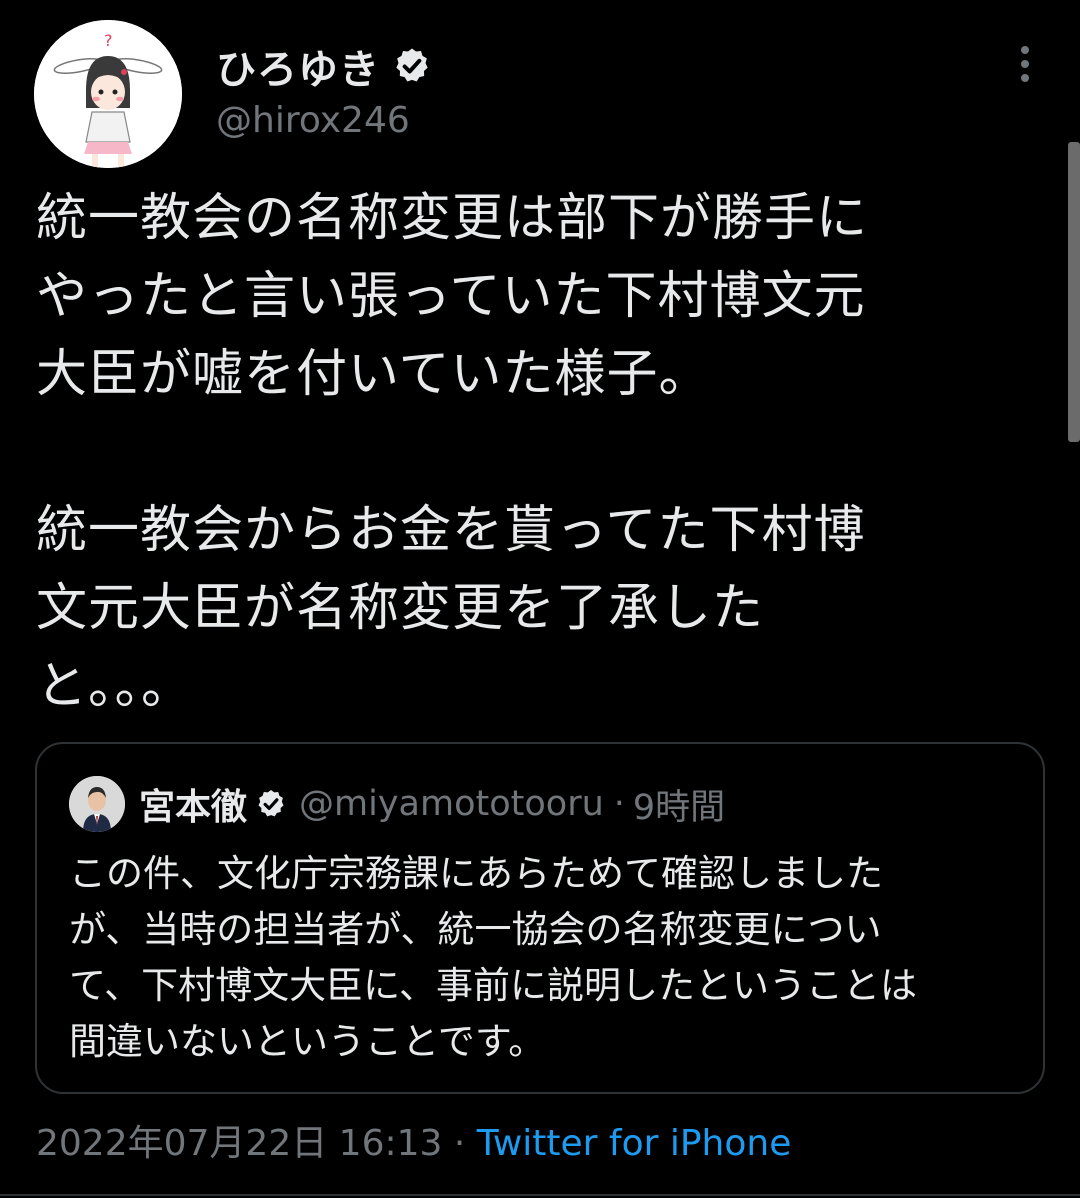 The width and height of the screenshot is (1080, 1198). I want to click on author-display-name: ひろゆき, so click(298, 66).